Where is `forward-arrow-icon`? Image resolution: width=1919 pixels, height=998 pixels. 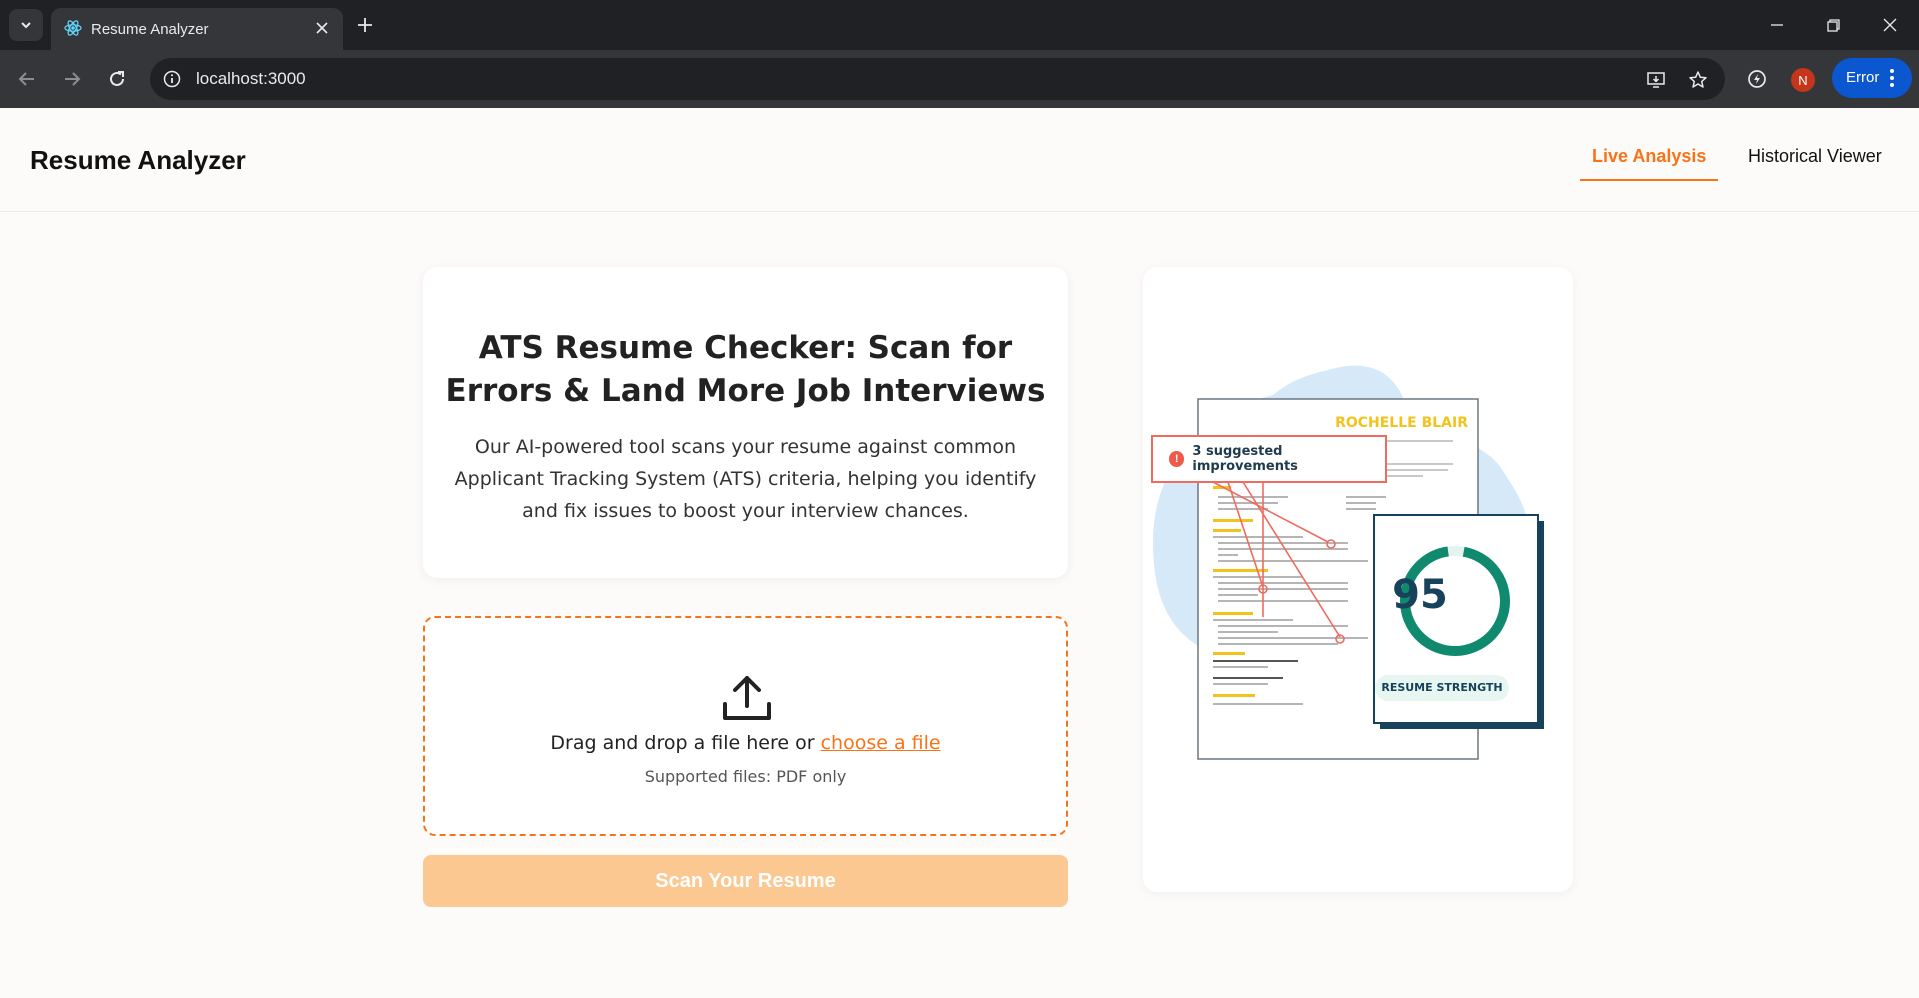 forward-arrow-icon is located at coordinates (72, 79).